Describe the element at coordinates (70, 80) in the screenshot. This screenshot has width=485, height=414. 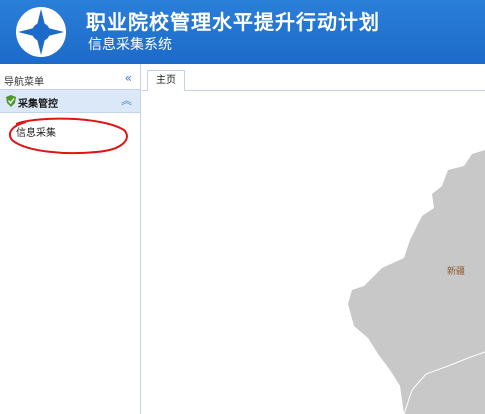
I see `nav-title-bar: 导航菜单 «` at that location.